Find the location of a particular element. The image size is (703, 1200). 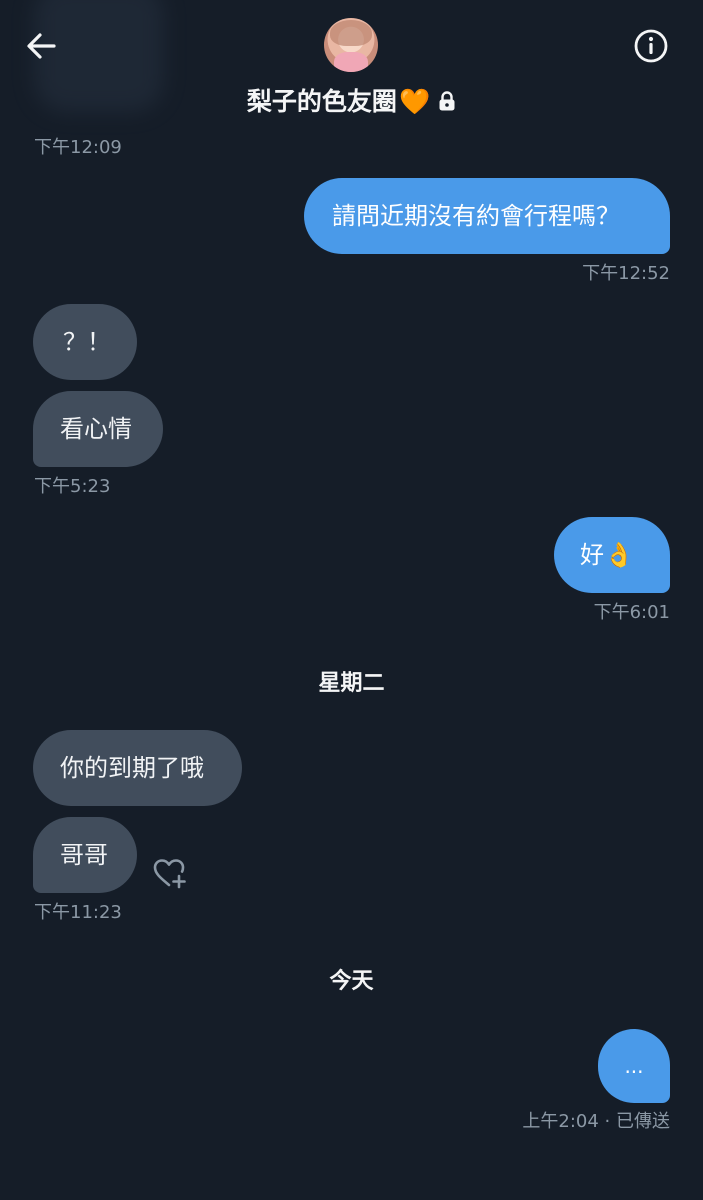

incoming-message-bubble: ？！ is located at coordinates (85, 342).